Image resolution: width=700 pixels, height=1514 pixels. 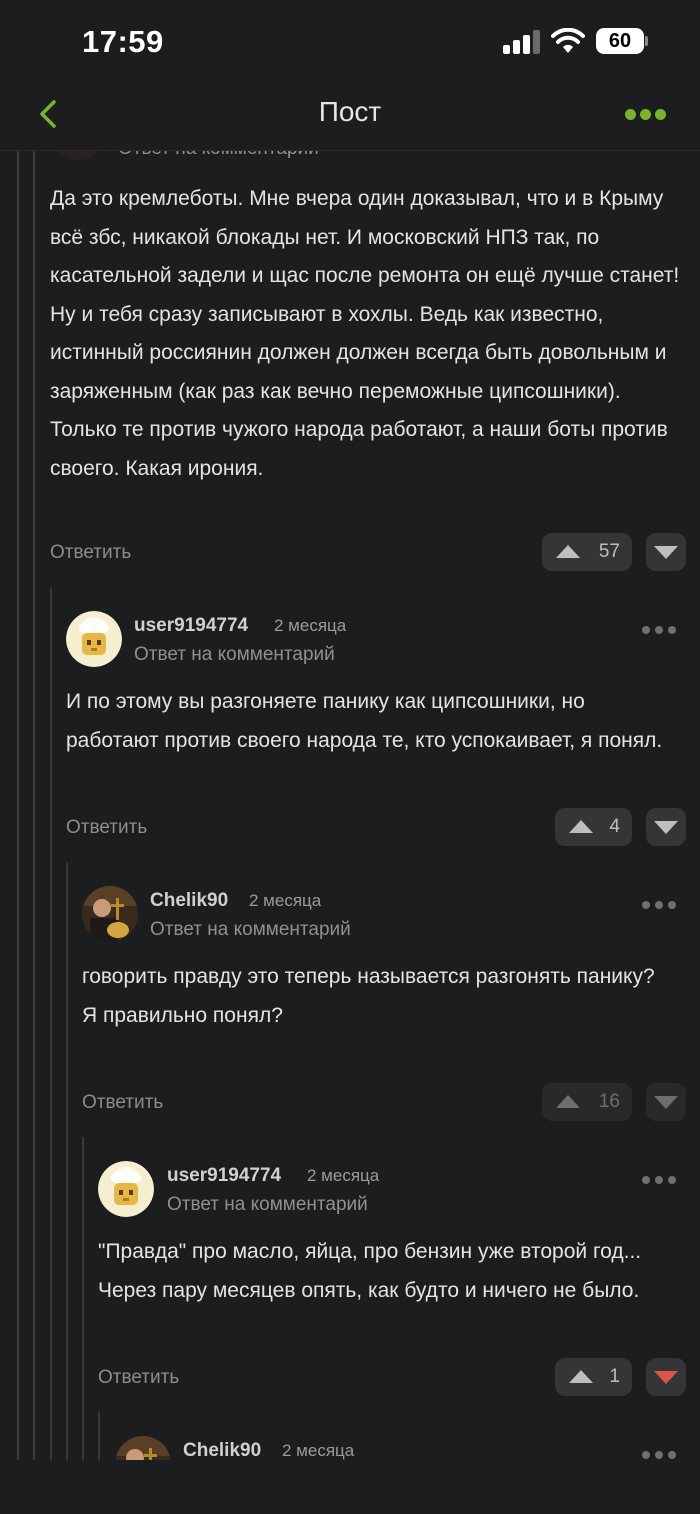 I want to click on rating-count: 1, so click(x=614, y=1376).